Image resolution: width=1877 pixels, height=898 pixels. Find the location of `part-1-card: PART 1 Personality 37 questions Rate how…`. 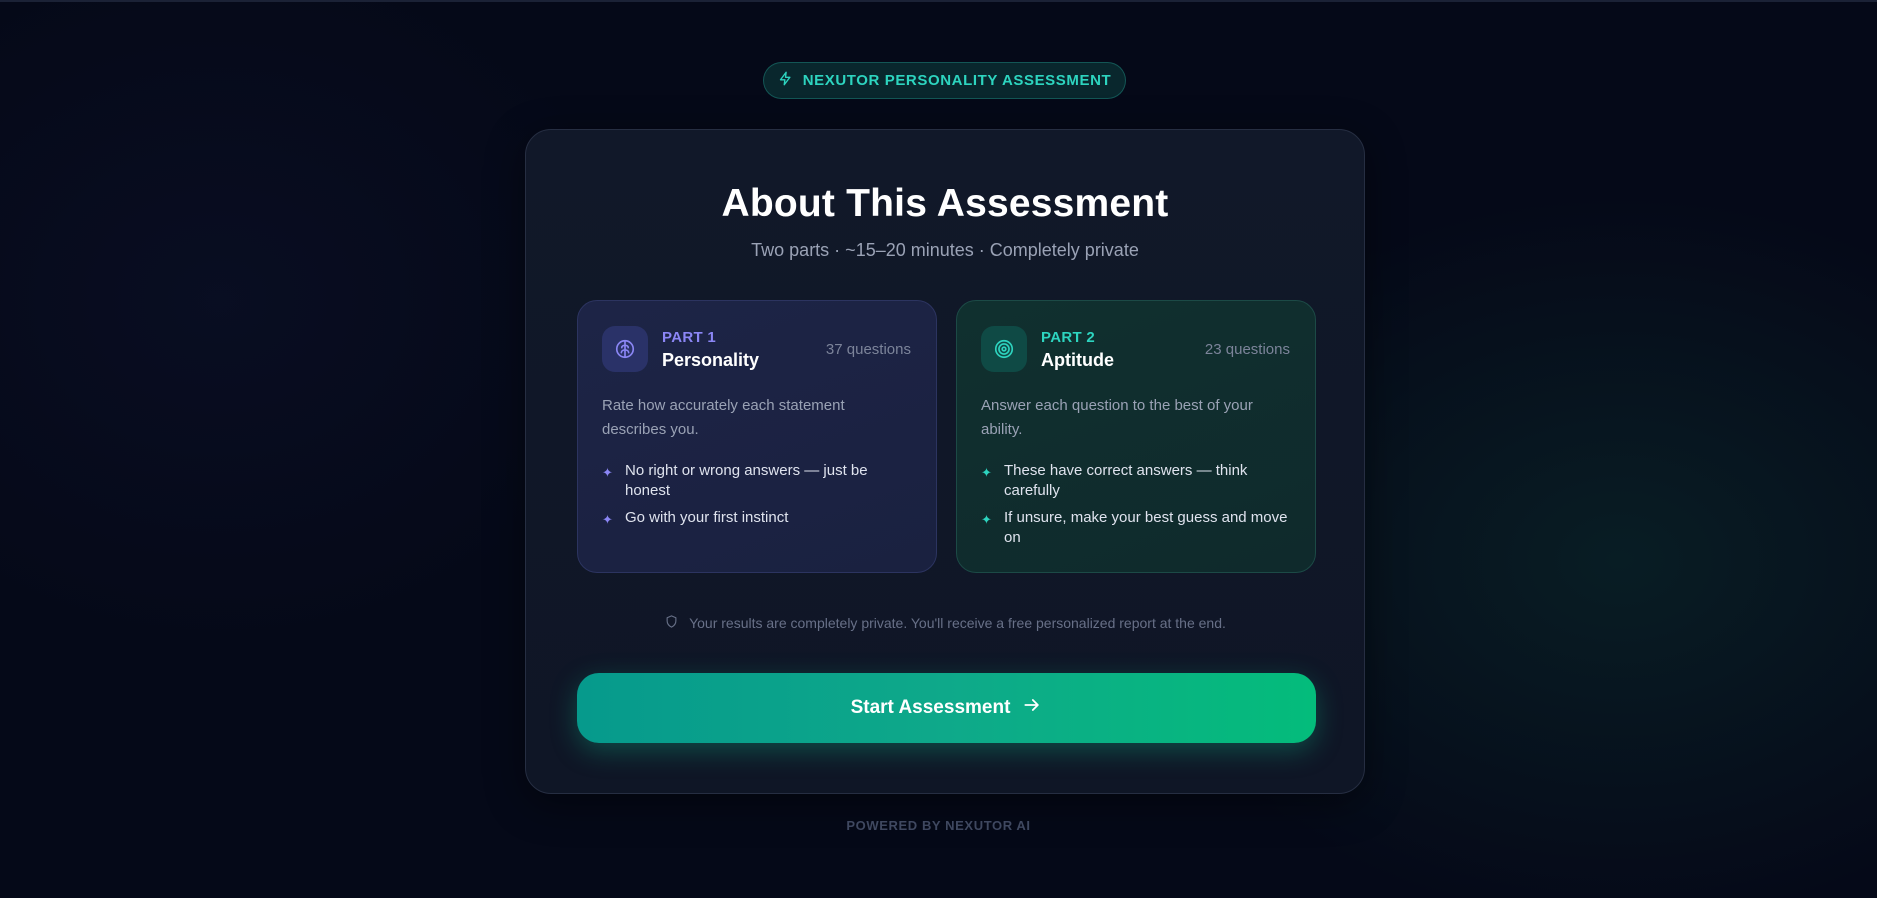

part-1-card: PART 1 Personality 37 questions Rate how… is located at coordinates (757, 436).